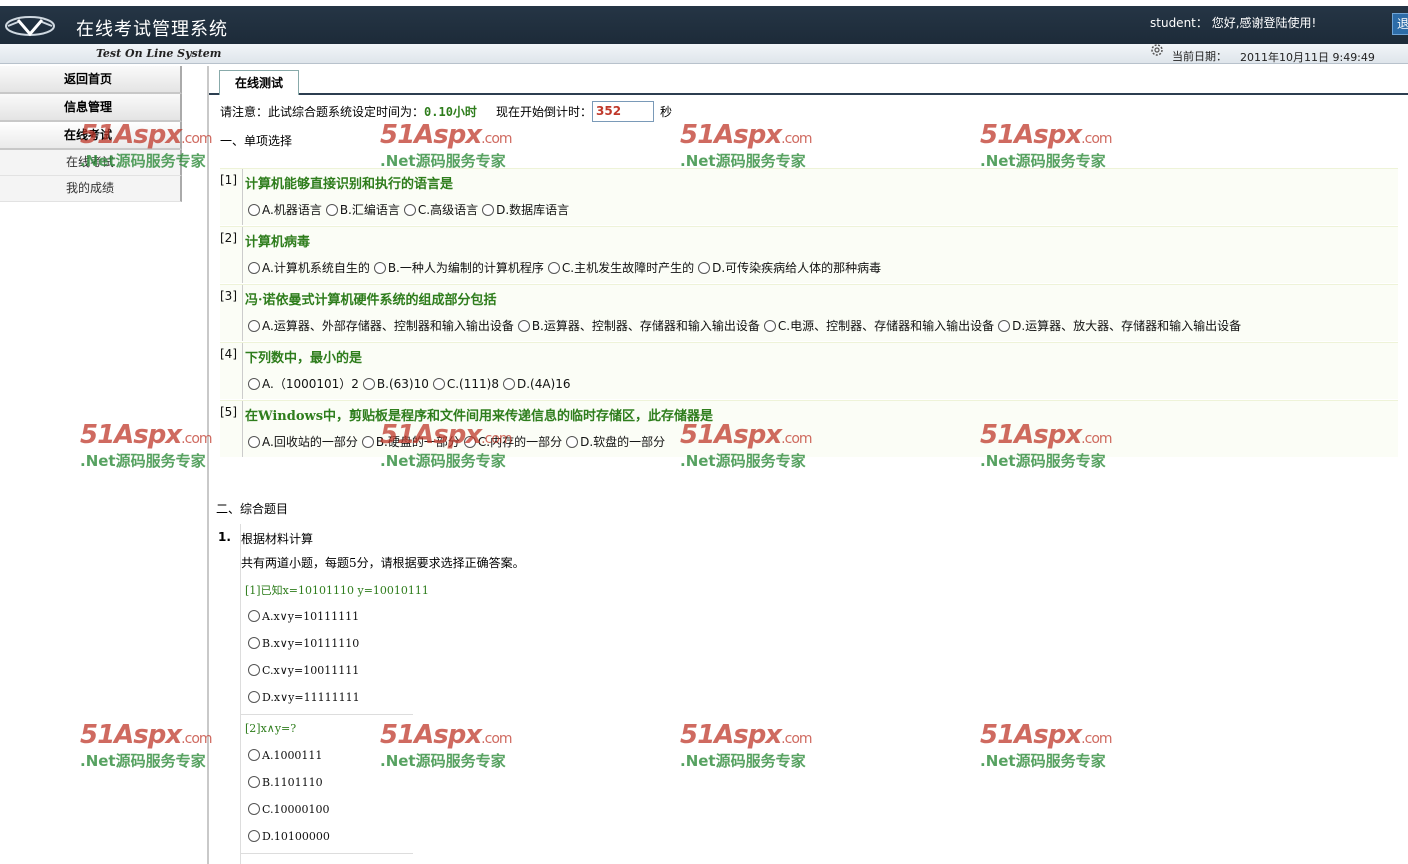 The image size is (1408, 864). Describe the element at coordinates (450, 112) in the screenshot. I see `notice-hours: 0.10小时` at that location.